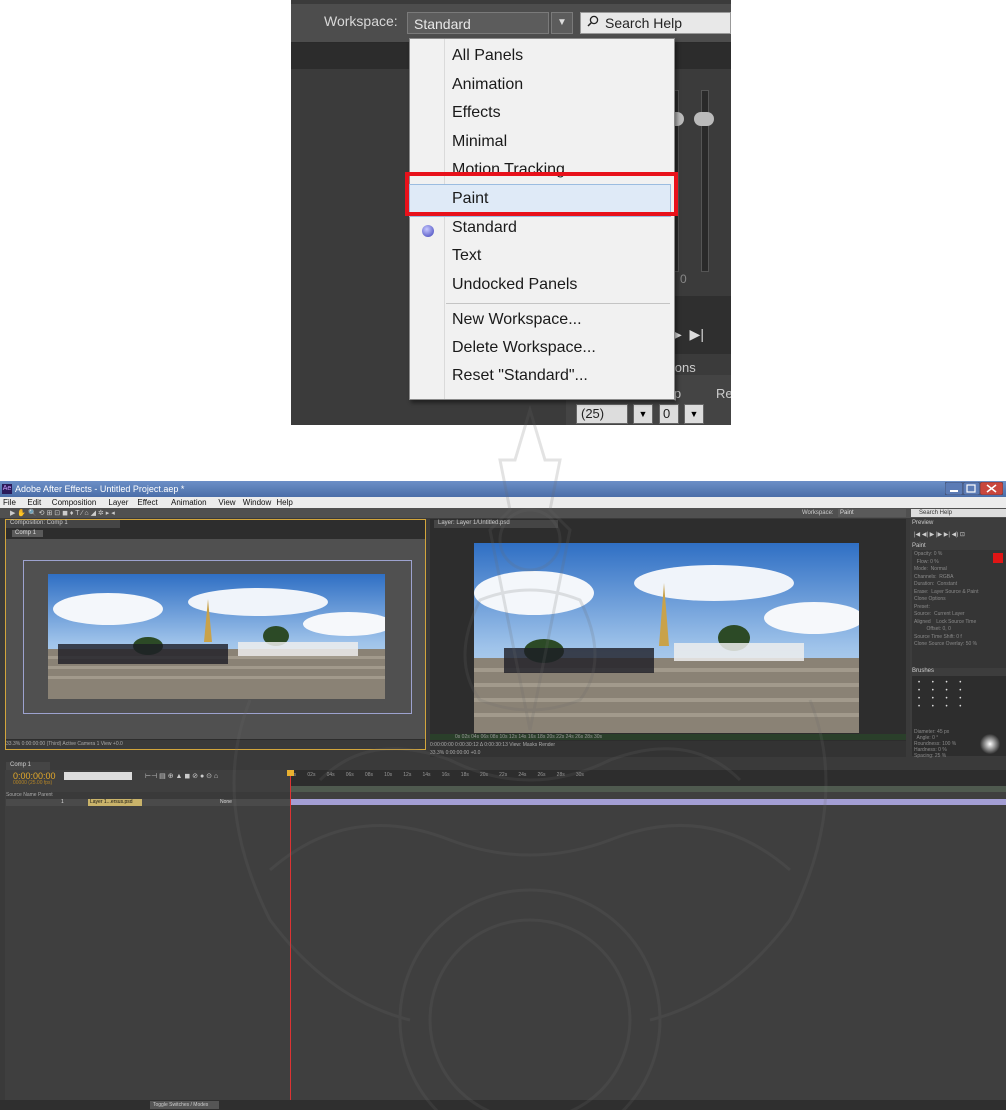  Describe the element at coordinates (216, 636) in the screenshot. I see `composition-photo` at that location.